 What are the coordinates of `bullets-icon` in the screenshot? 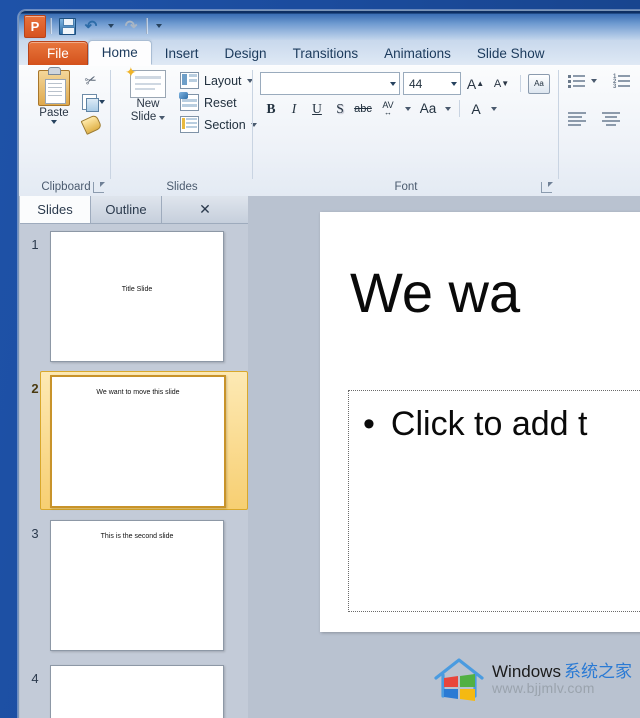 It's located at (576, 81).